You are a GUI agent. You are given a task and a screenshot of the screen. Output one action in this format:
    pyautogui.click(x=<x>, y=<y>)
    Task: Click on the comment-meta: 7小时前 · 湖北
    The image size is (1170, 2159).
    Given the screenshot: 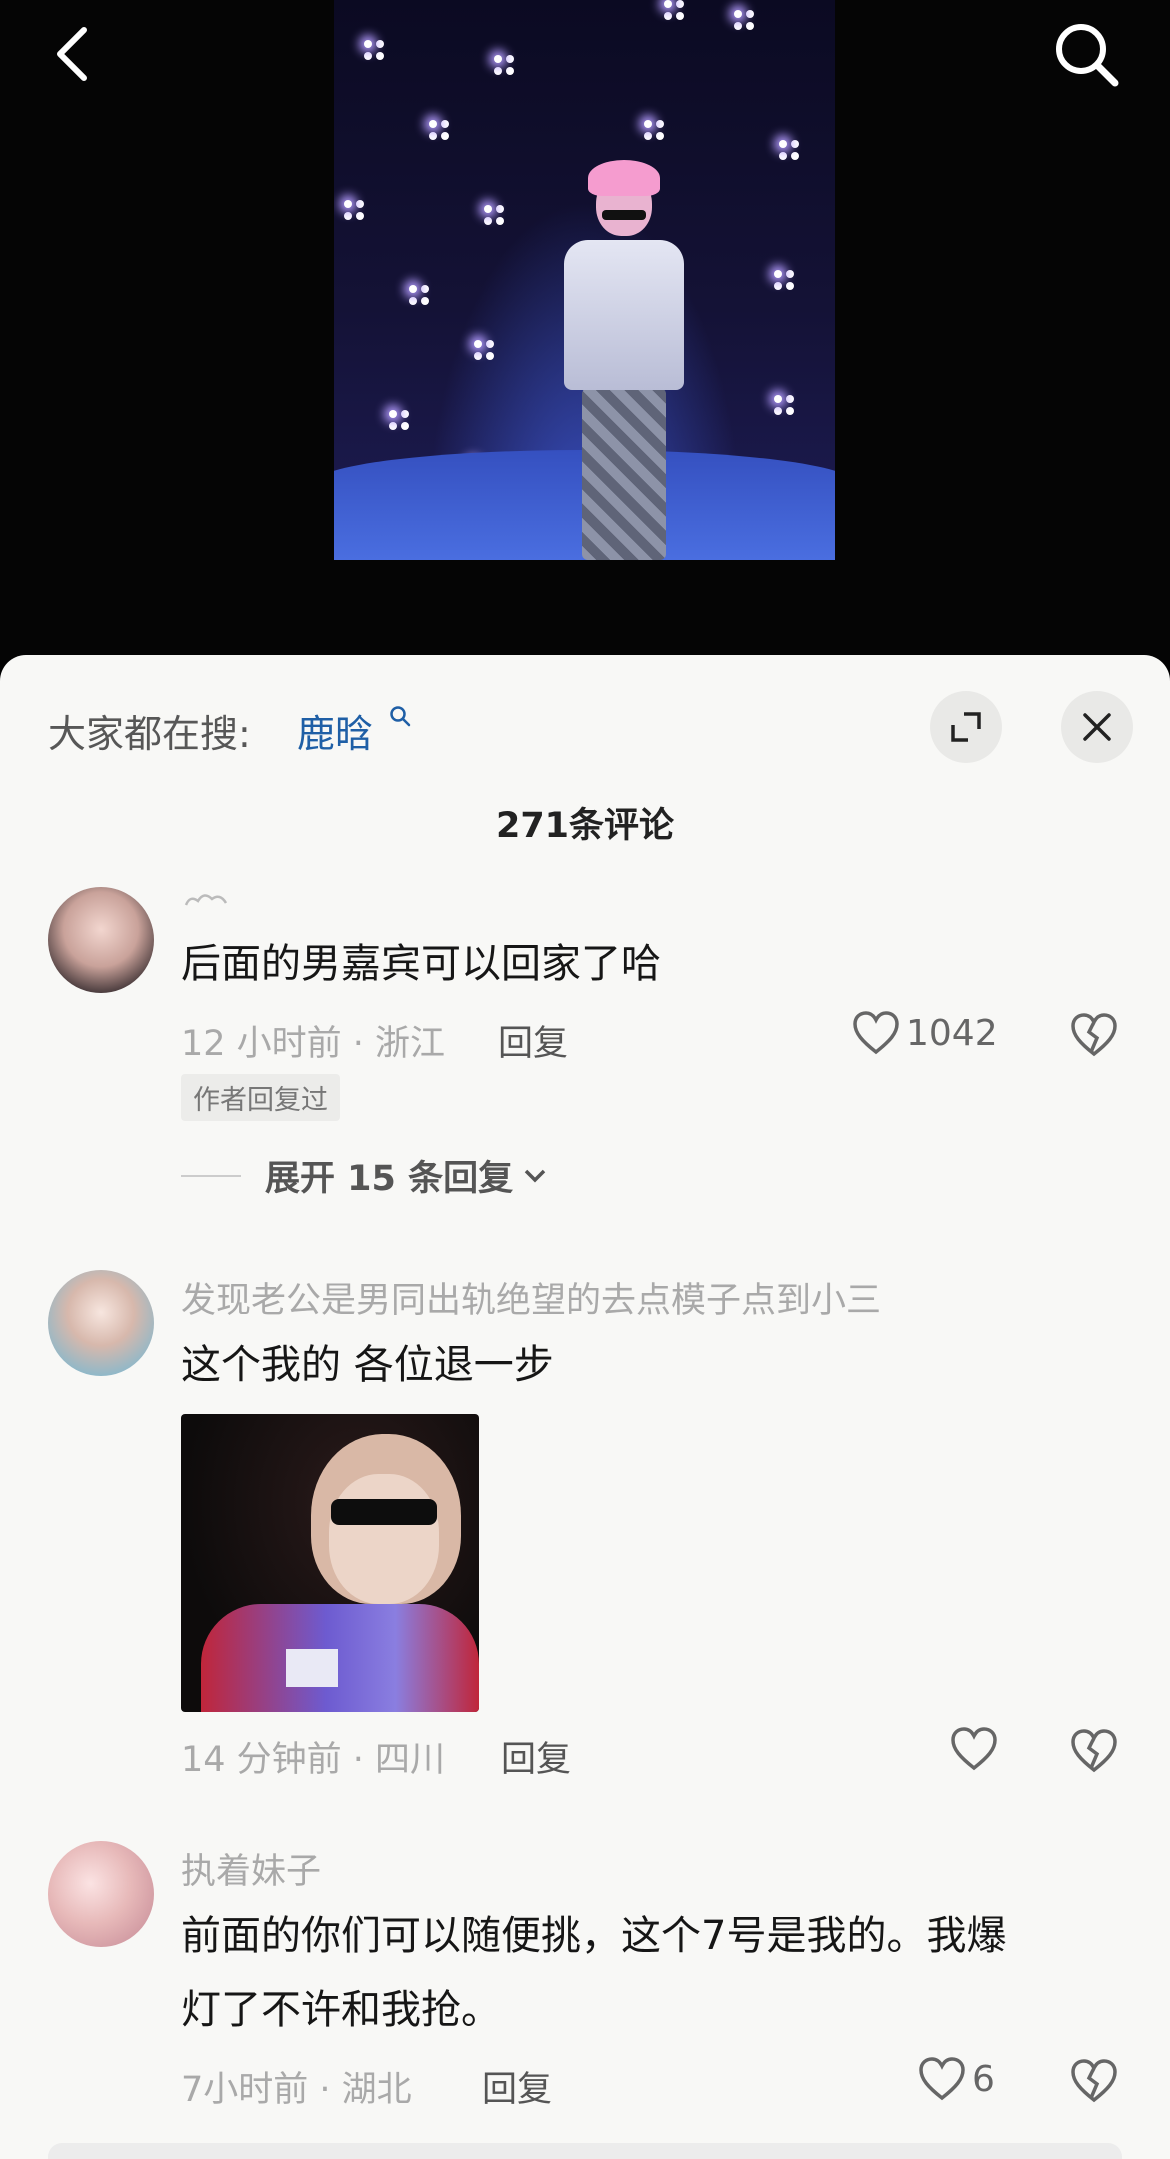 What is the action you would take?
    pyautogui.click(x=296, y=2090)
    